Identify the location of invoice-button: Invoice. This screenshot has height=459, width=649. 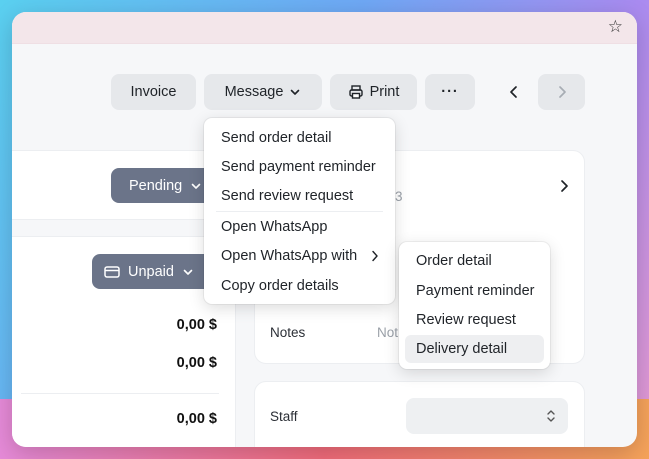
(153, 92).